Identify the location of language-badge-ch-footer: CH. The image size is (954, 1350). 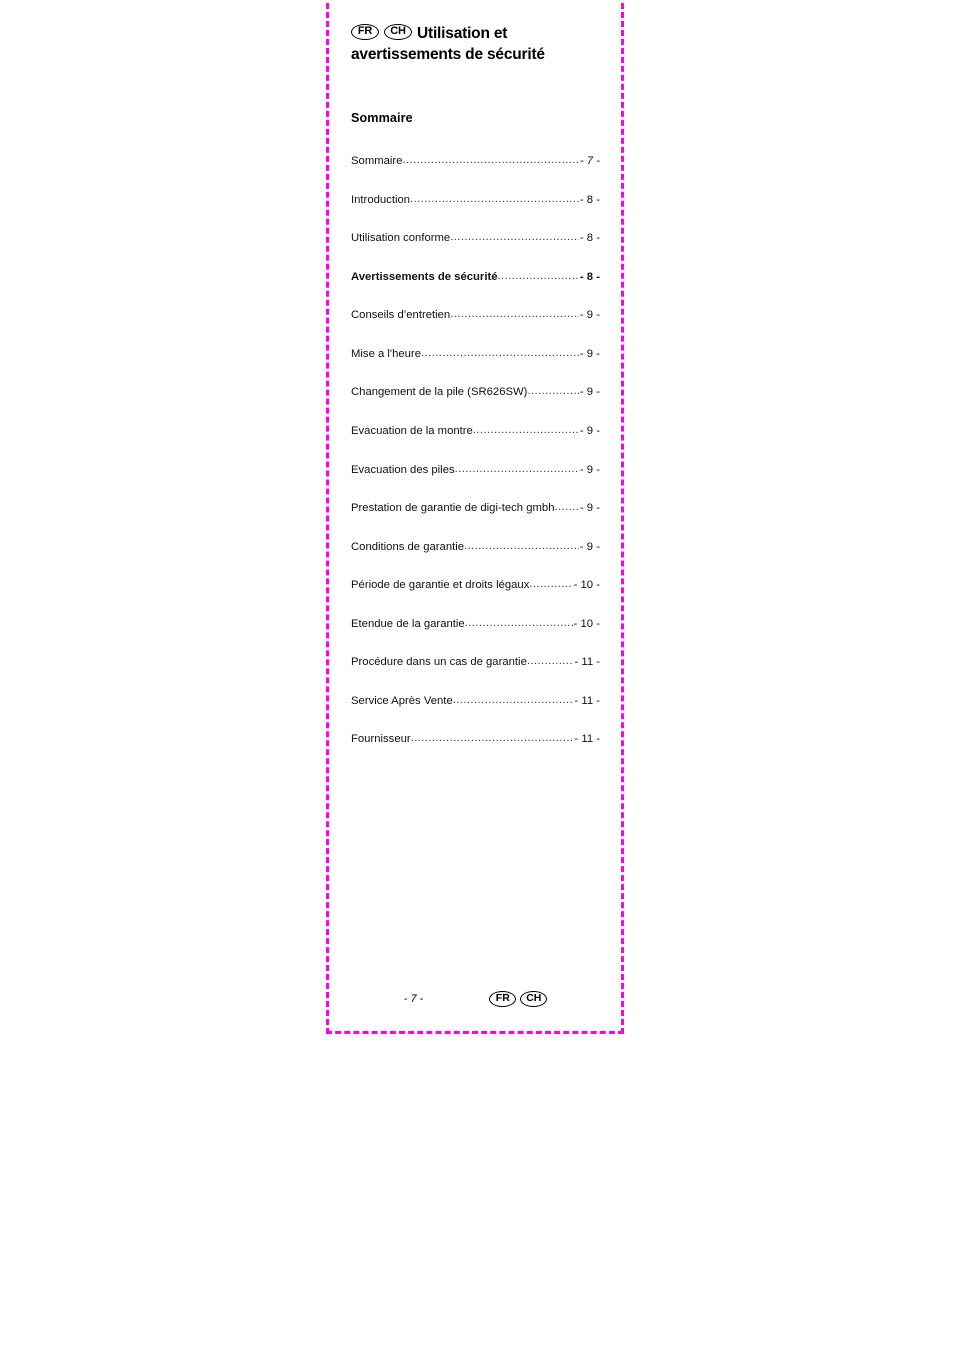
(534, 999).